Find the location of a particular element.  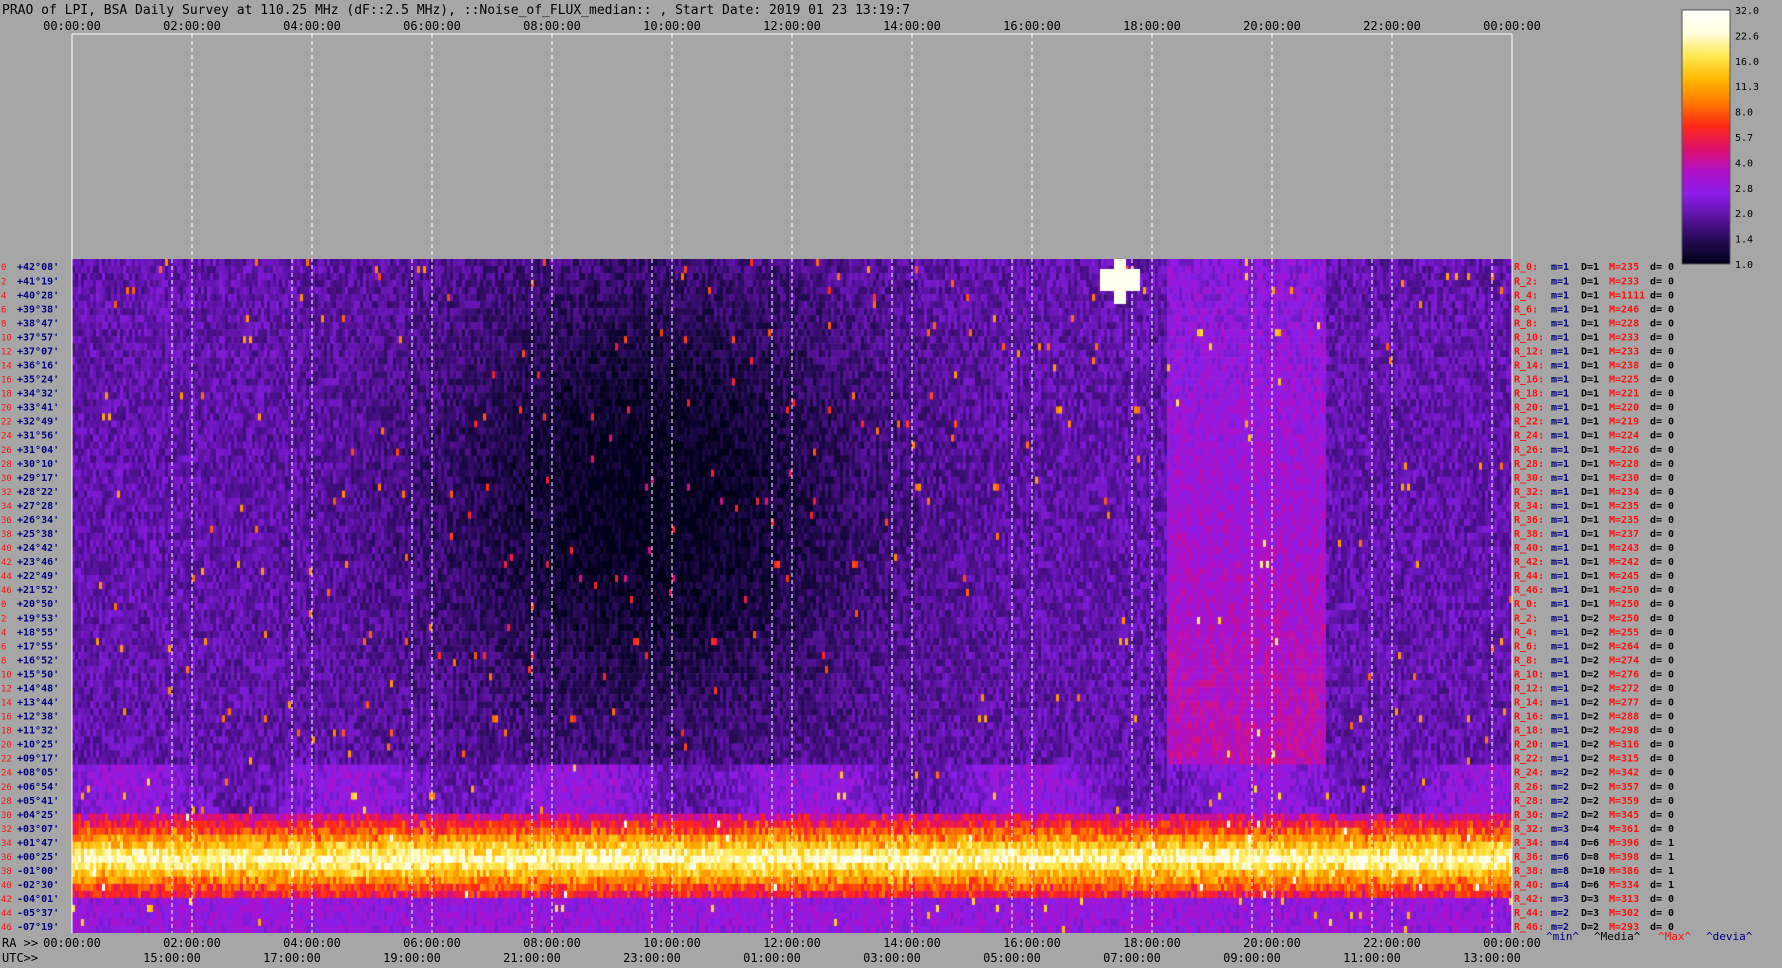

row-id: R_42: is located at coordinates (1529, 899).